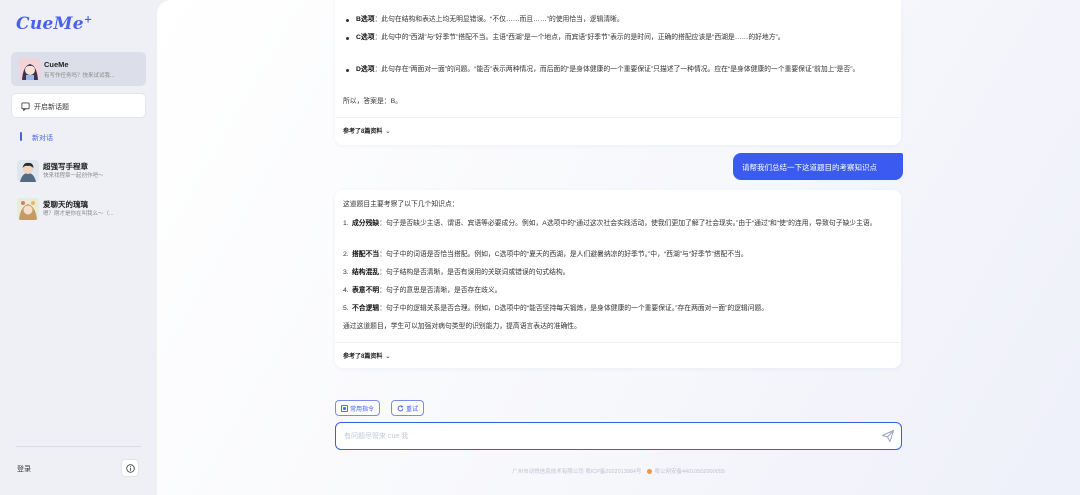  What do you see at coordinates (650, 471) in the screenshot?
I see `police-badge-icon` at bounding box center [650, 471].